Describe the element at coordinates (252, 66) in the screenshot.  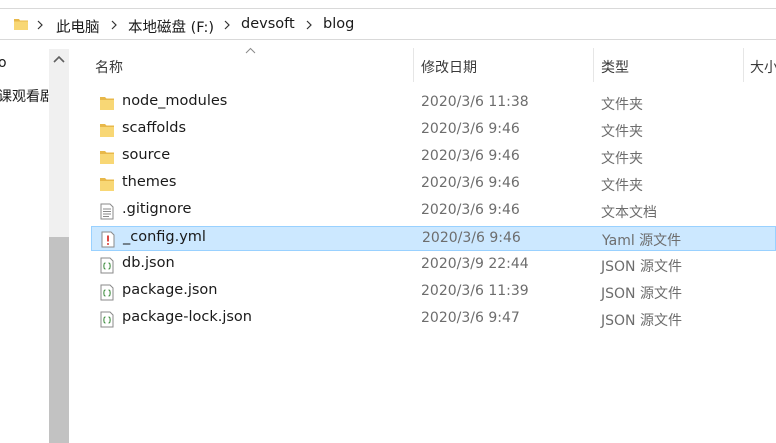
I see `column-header-name: 名称` at that location.